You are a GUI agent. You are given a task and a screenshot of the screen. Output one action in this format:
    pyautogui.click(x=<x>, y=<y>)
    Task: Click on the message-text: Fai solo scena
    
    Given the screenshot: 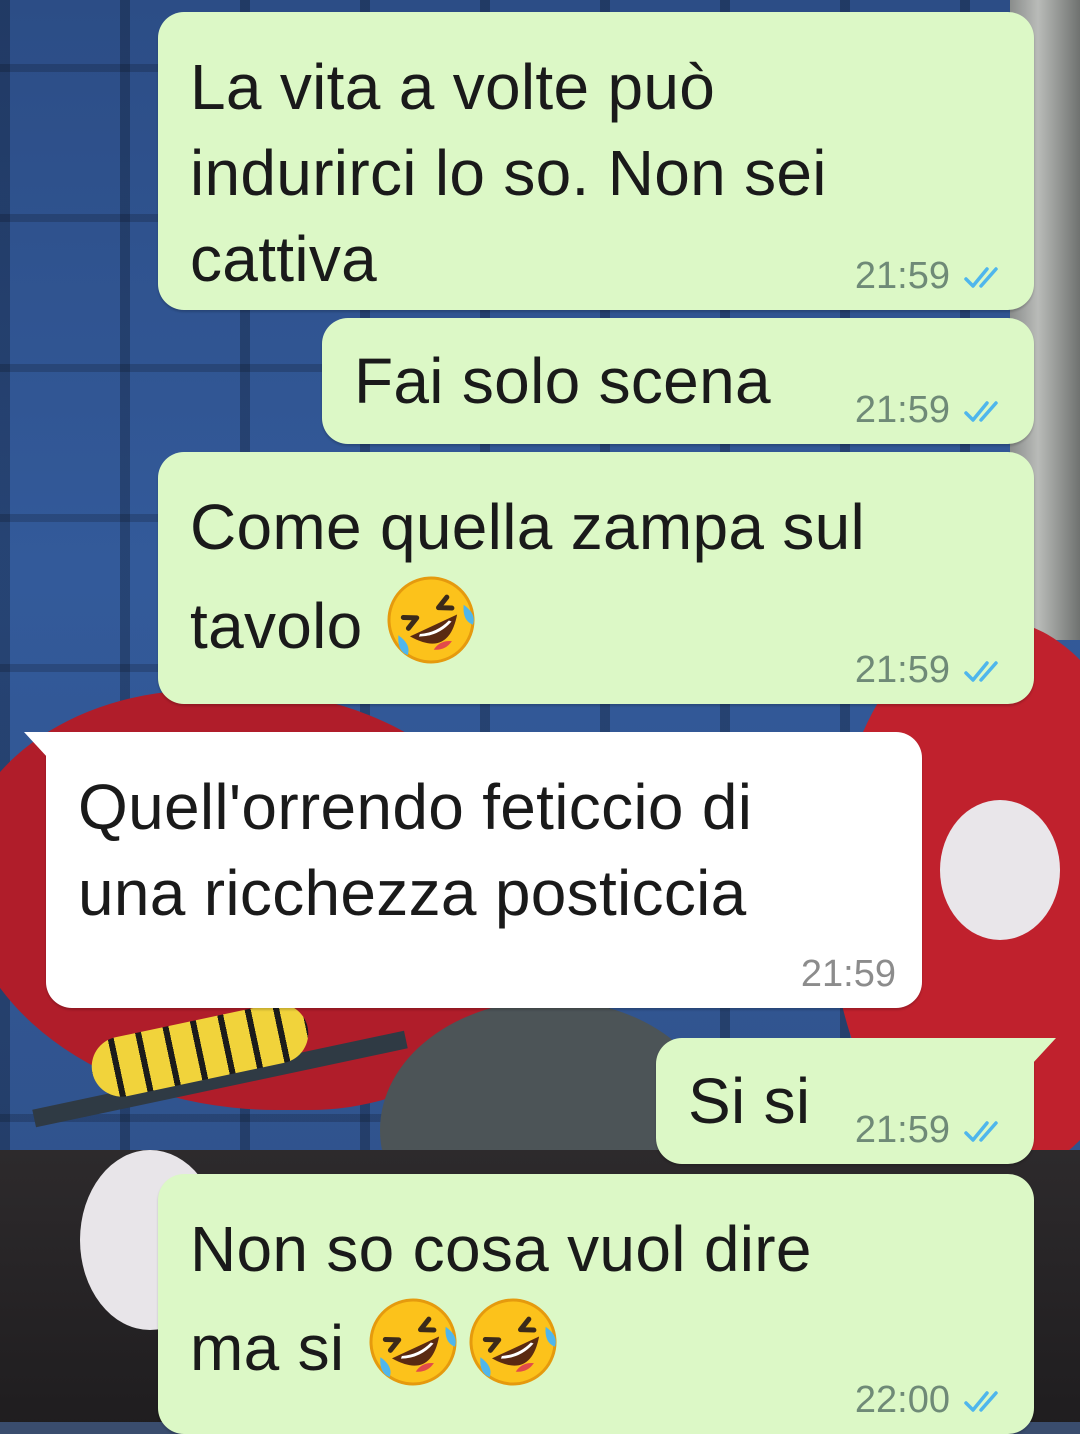 What is the action you would take?
    pyautogui.click(x=562, y=381)
    